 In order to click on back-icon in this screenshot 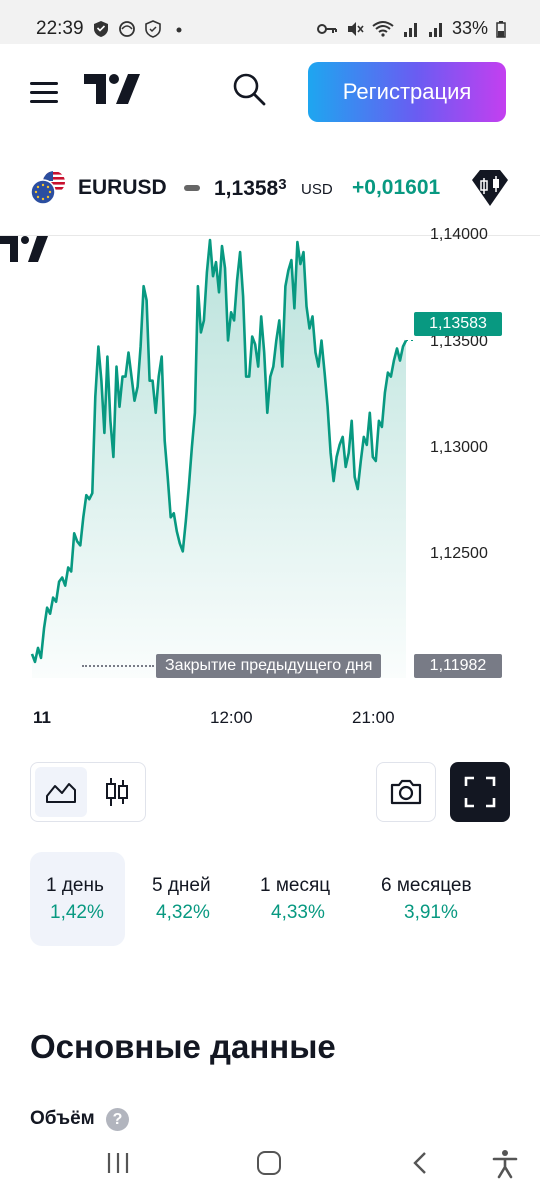, I will do `click(420, 1163)`.